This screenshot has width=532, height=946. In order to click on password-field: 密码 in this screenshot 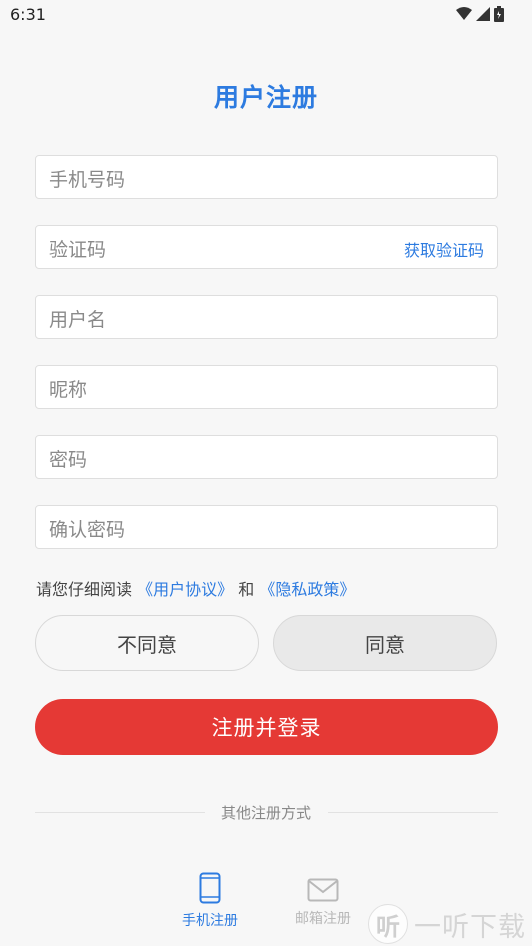, I will do `click(266, 457)`.